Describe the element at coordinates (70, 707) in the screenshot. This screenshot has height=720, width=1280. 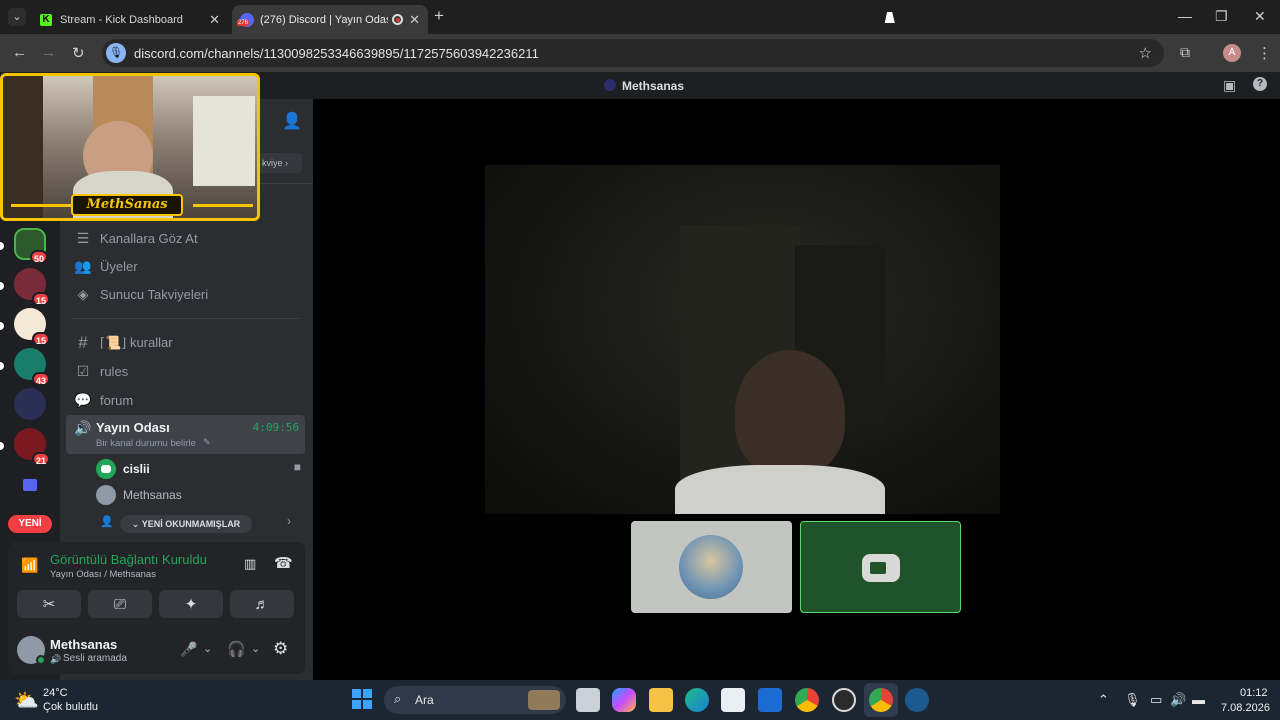
I see `weather-desc: Çok bulutlu` at that location.